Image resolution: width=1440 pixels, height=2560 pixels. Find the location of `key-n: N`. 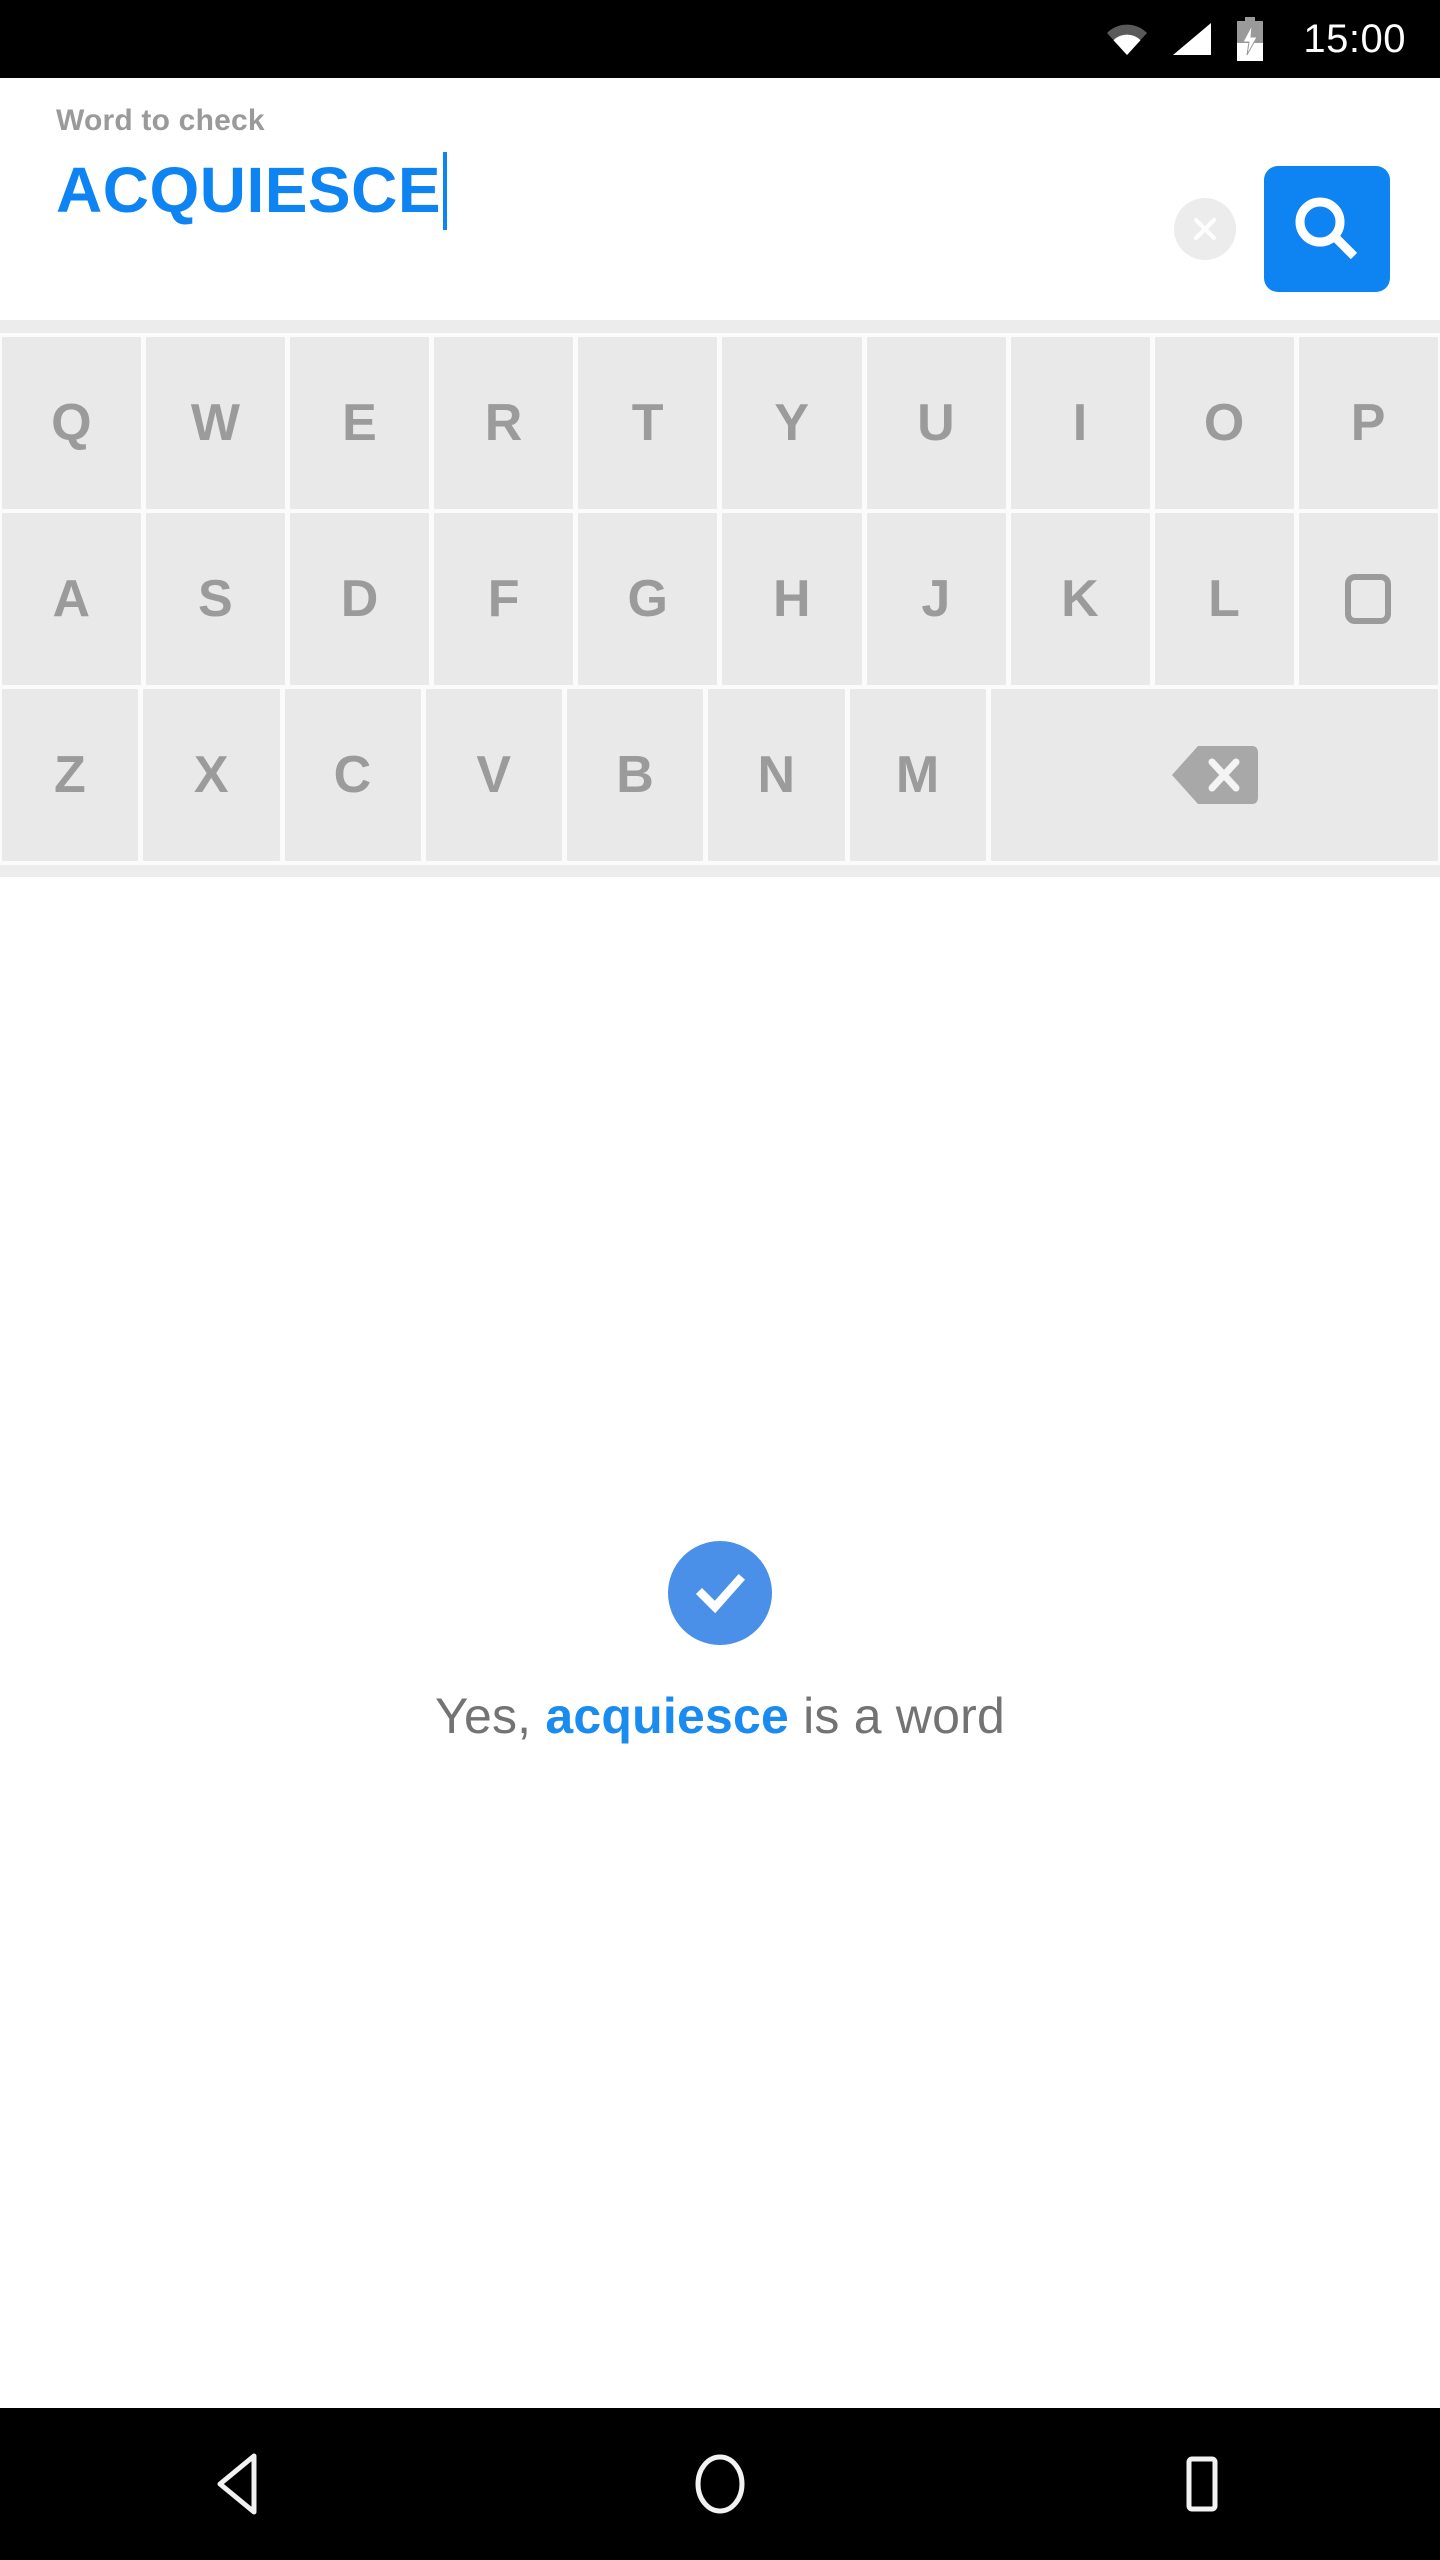

key-n: N is located at coordinates (776, 775).